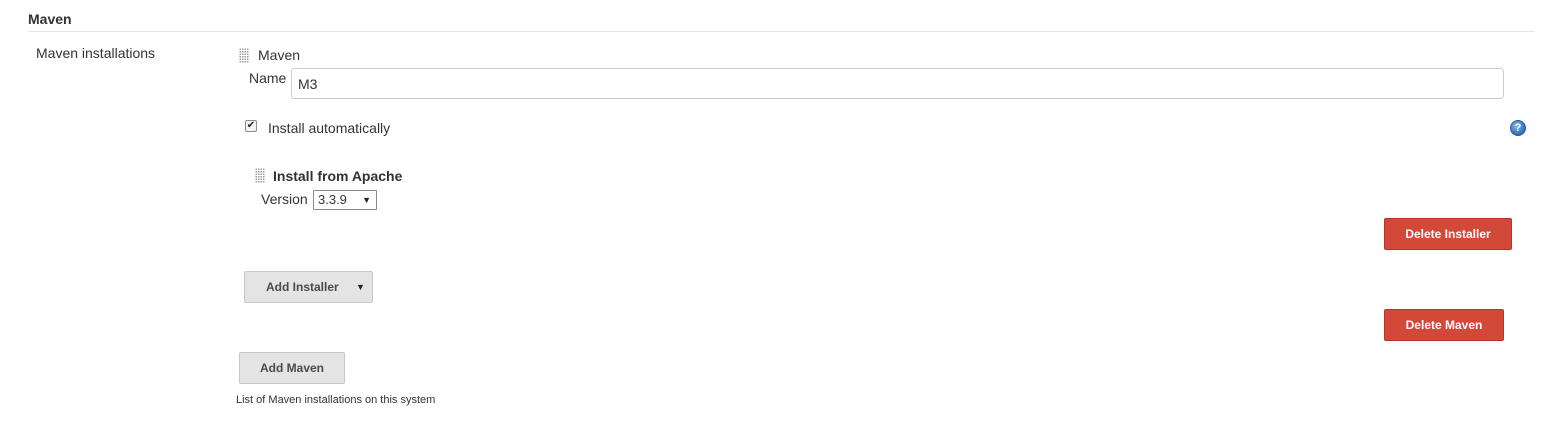  I want to click on install-automatically-checkbox: ✔, so click(251, 126).